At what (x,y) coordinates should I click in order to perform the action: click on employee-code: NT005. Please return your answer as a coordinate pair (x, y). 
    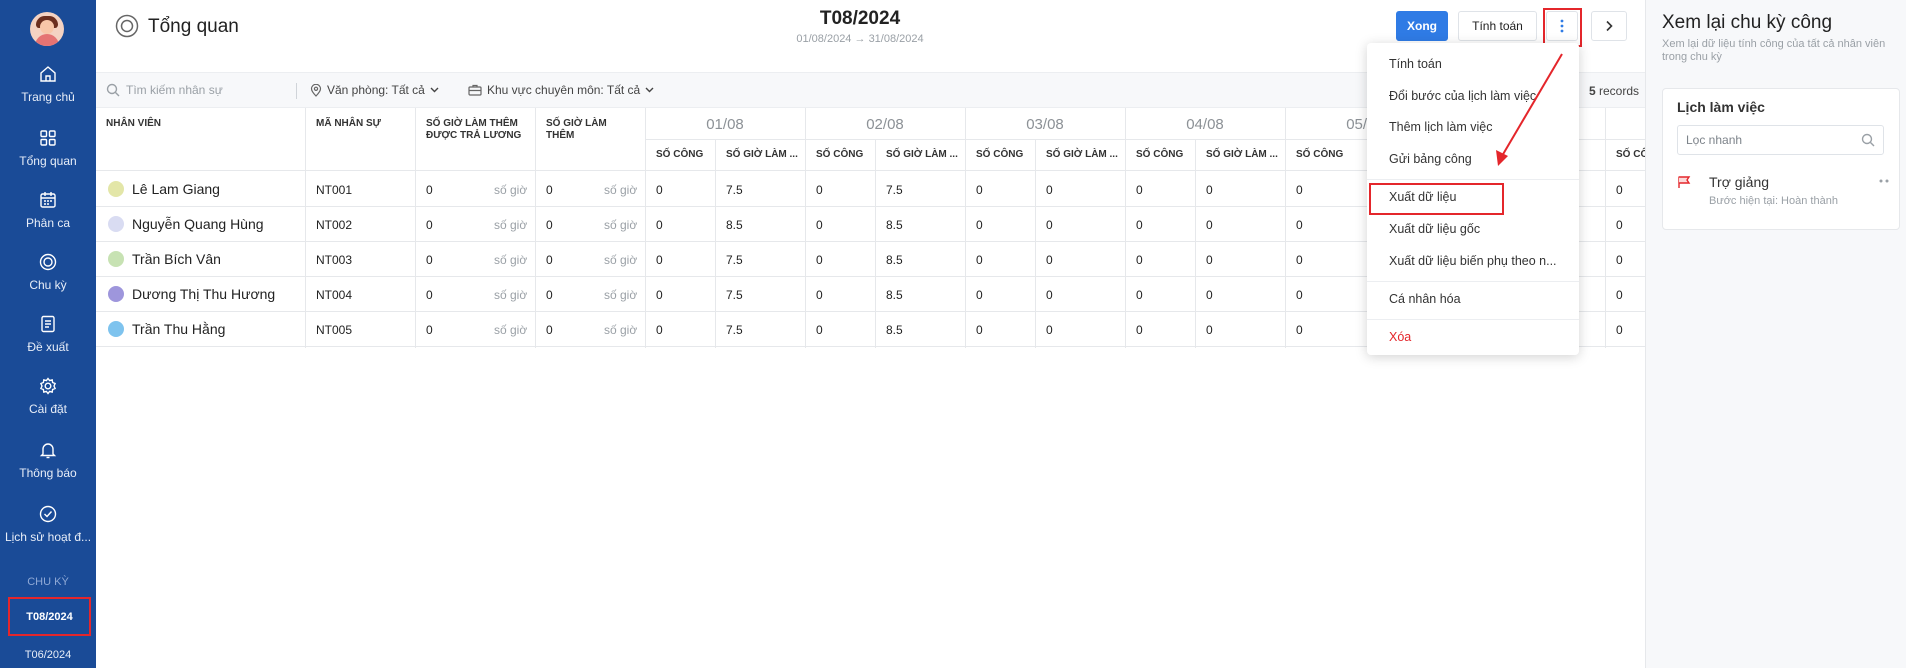
    Looking at the image, I should click on (334, 330).